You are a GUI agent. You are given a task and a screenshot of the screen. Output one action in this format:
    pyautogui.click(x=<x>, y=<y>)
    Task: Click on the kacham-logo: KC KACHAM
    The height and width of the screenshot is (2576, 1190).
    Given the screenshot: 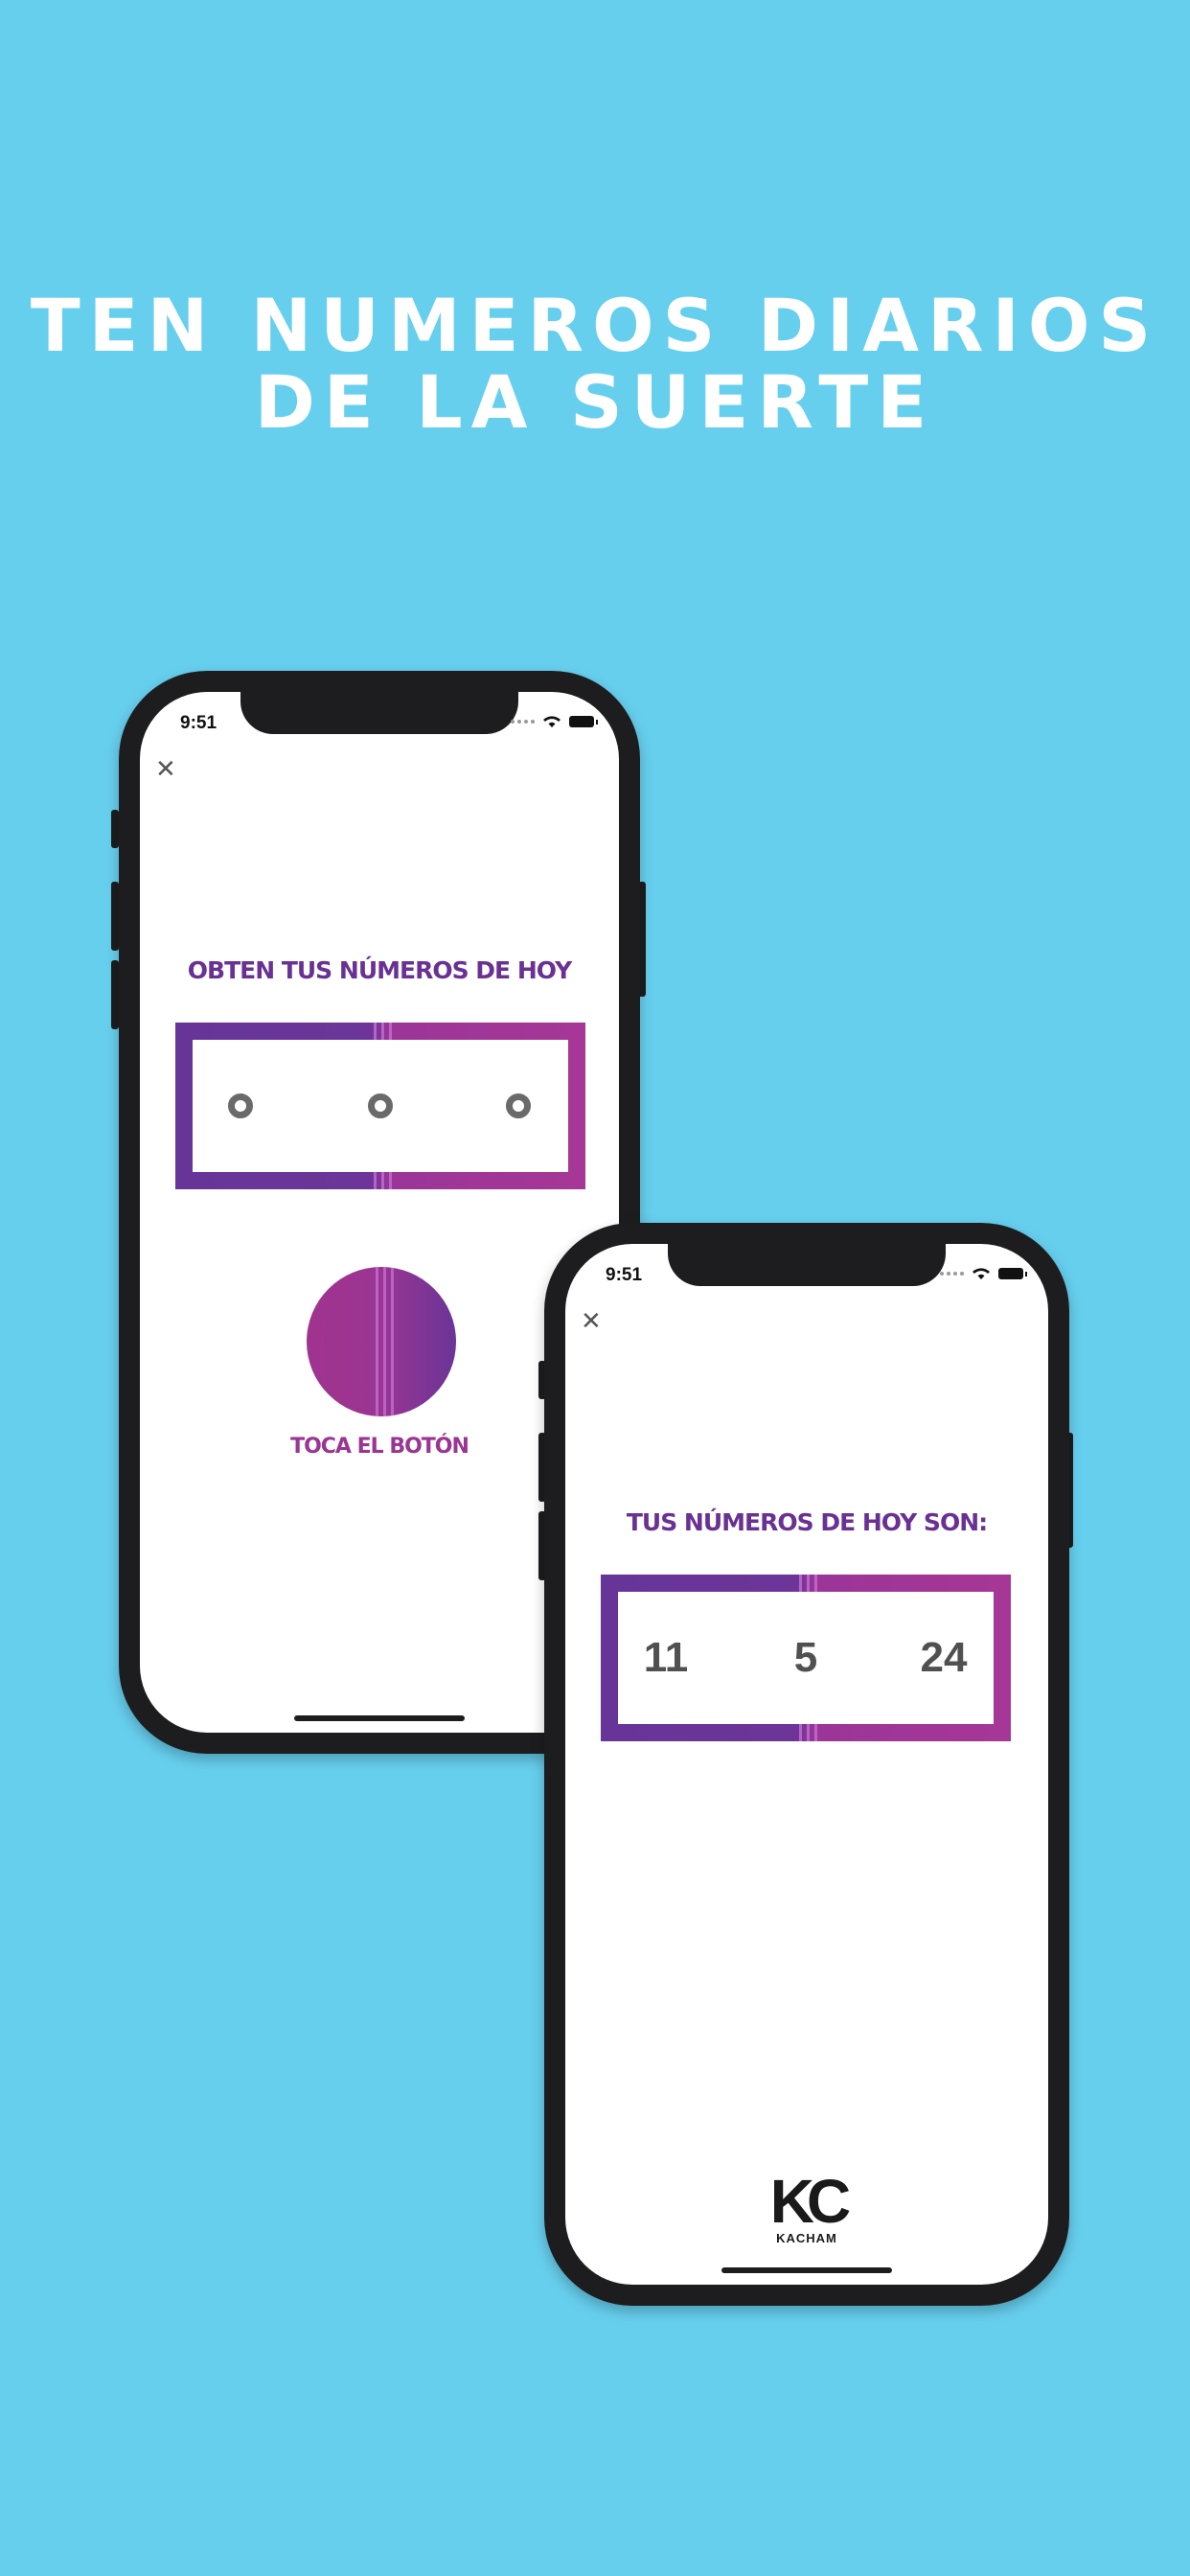 What is the action you would take?
    pyautogui.click(x=810, y=2206)
    